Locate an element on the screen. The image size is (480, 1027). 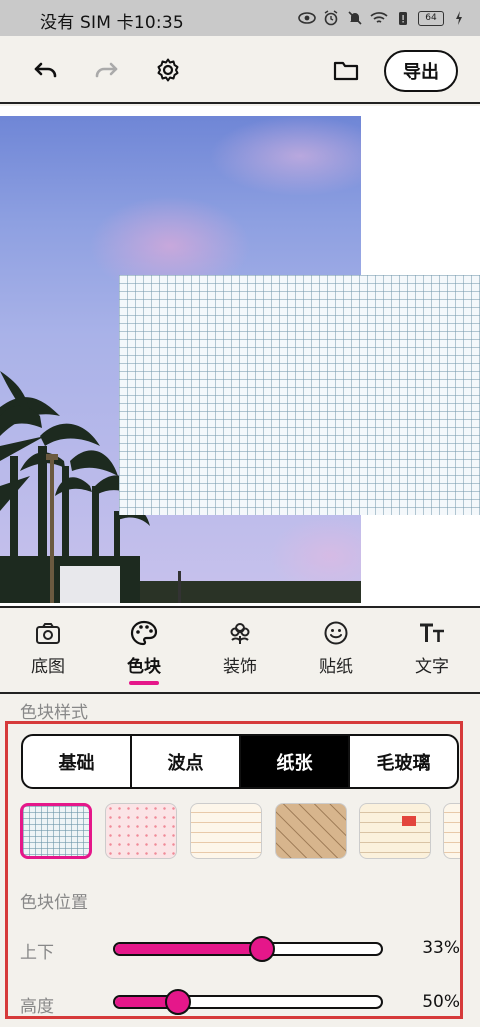
smiley-icon is located at coordinates (336, 633).